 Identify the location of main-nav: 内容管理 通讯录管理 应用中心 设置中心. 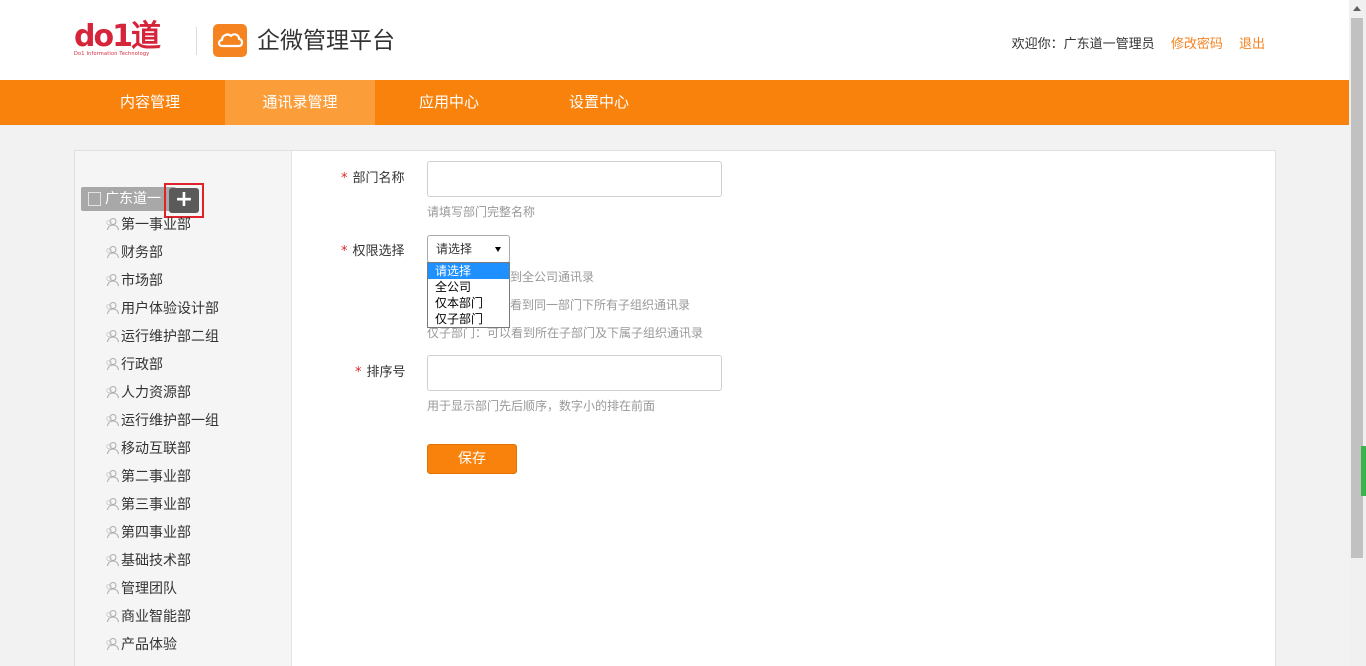
(674, 102).